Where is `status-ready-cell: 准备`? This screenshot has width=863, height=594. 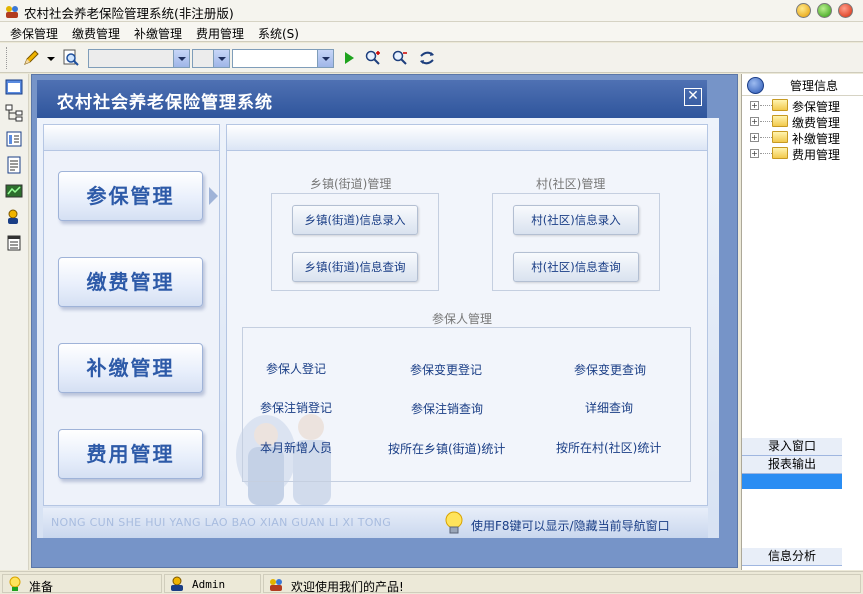
status-ready-cell: 准备 is located at coordinates (82, 584).